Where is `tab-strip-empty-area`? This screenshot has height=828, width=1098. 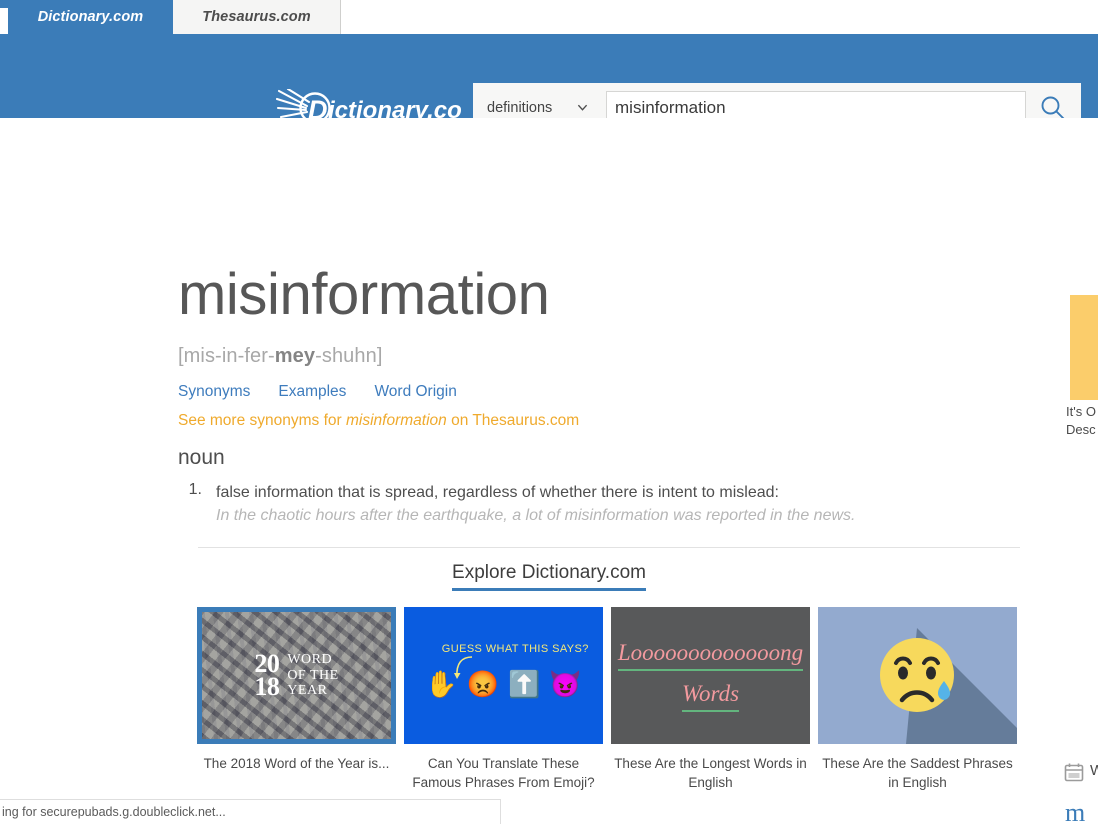
tab-strip-empty-area is located at coordinates (719, 17).